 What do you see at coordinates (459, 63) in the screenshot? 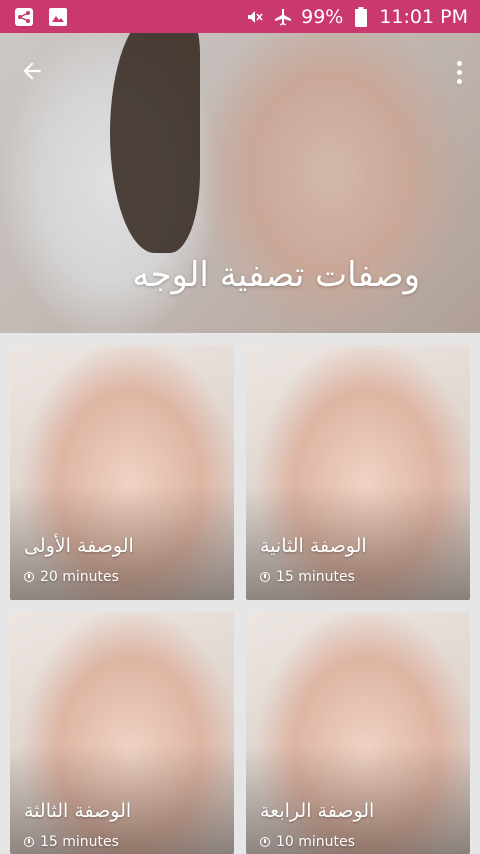
I see `more-vert-icon` at bounding box center [459, 63].